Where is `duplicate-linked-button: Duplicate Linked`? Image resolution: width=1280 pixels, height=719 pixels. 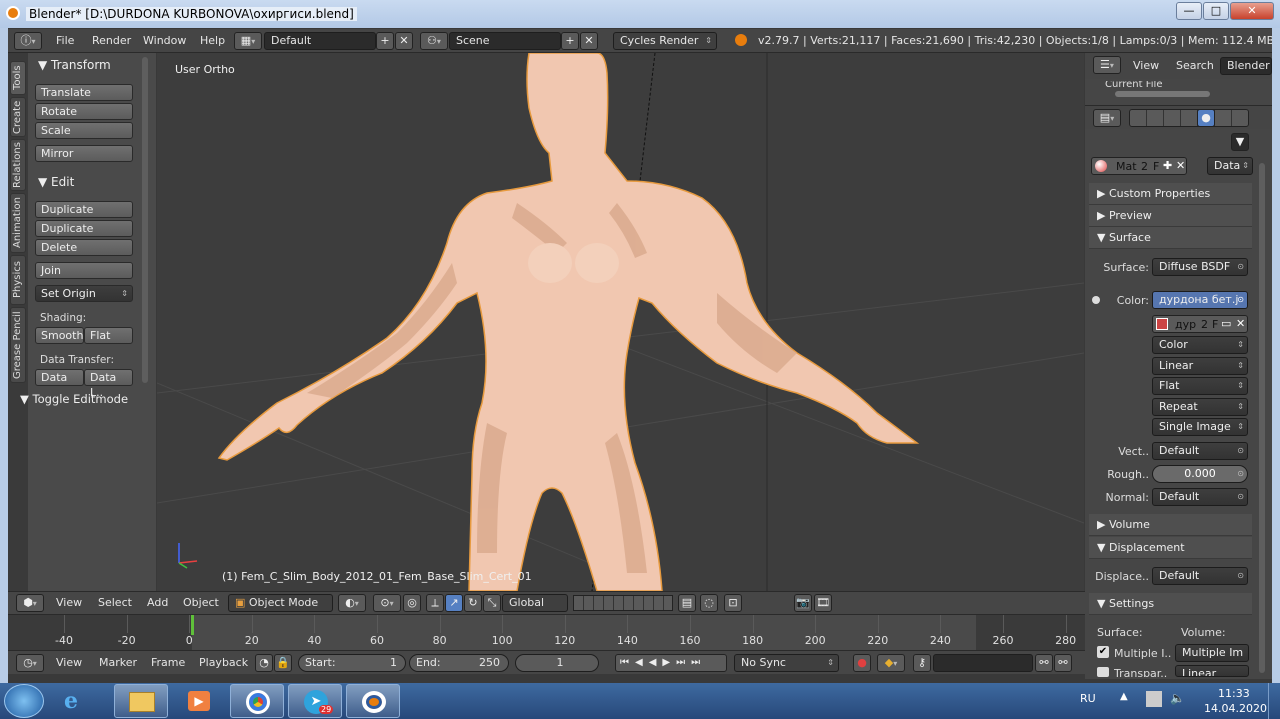
duplicate-linked-button: Duplicate Linked is located at coordinates (84, 235).